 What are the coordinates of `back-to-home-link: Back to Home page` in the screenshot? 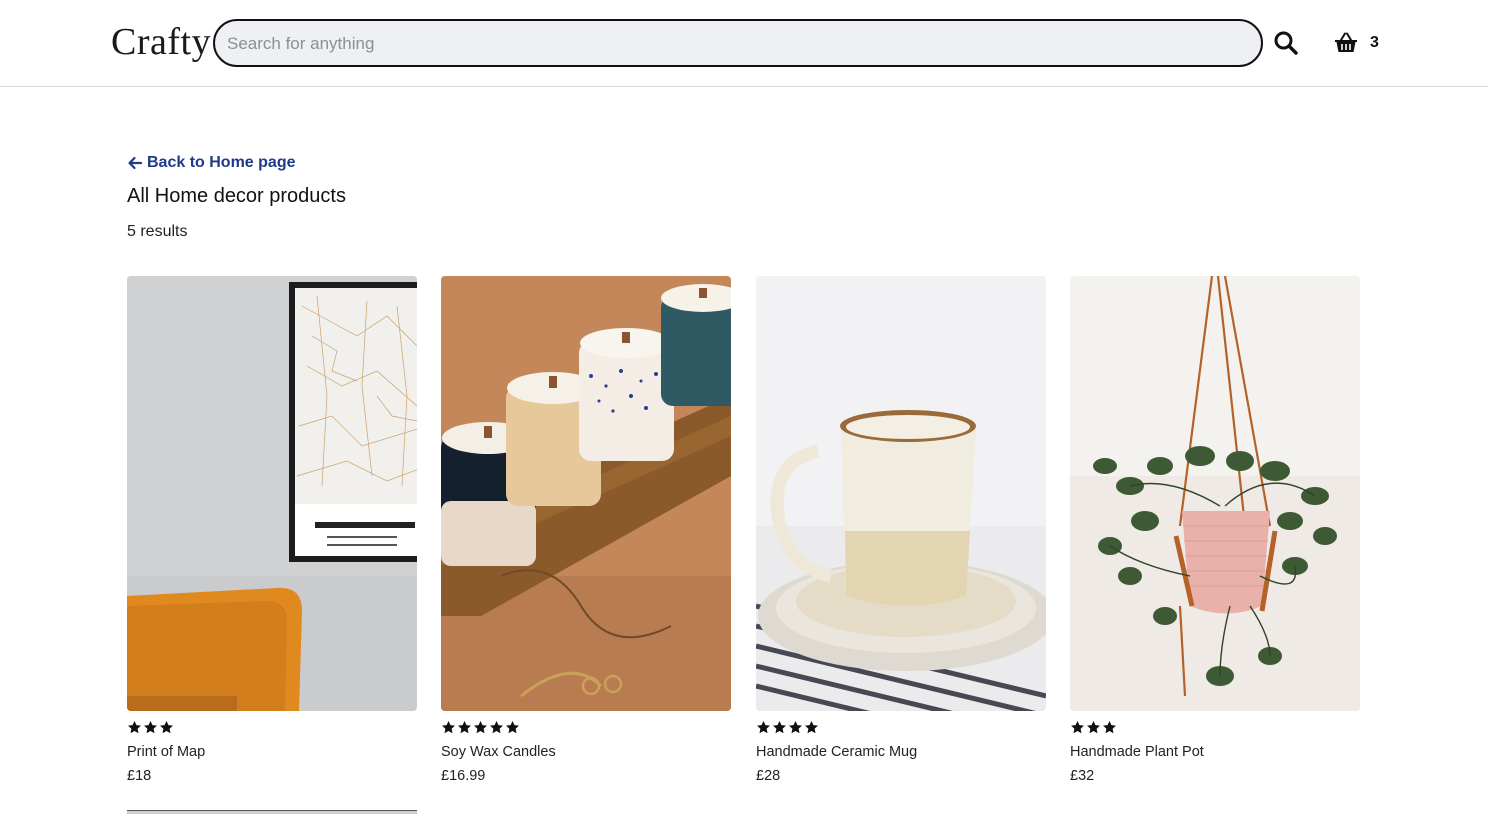 It's located at (211, 163).